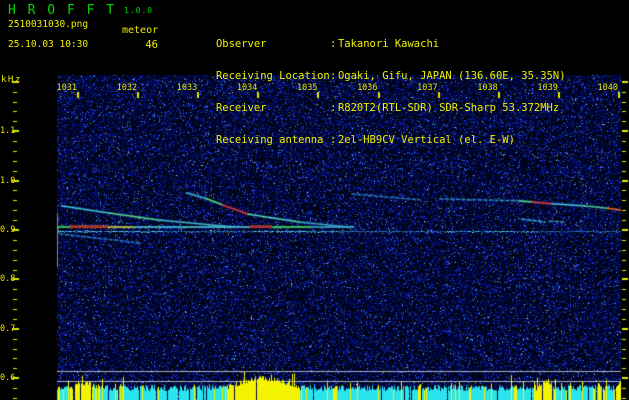 This screenshot has width=629, height=400. What do you see at coordinates (247, 88) in the screenshot?
I see `x-tick-label: 1034` at bounding box center [247, 88].